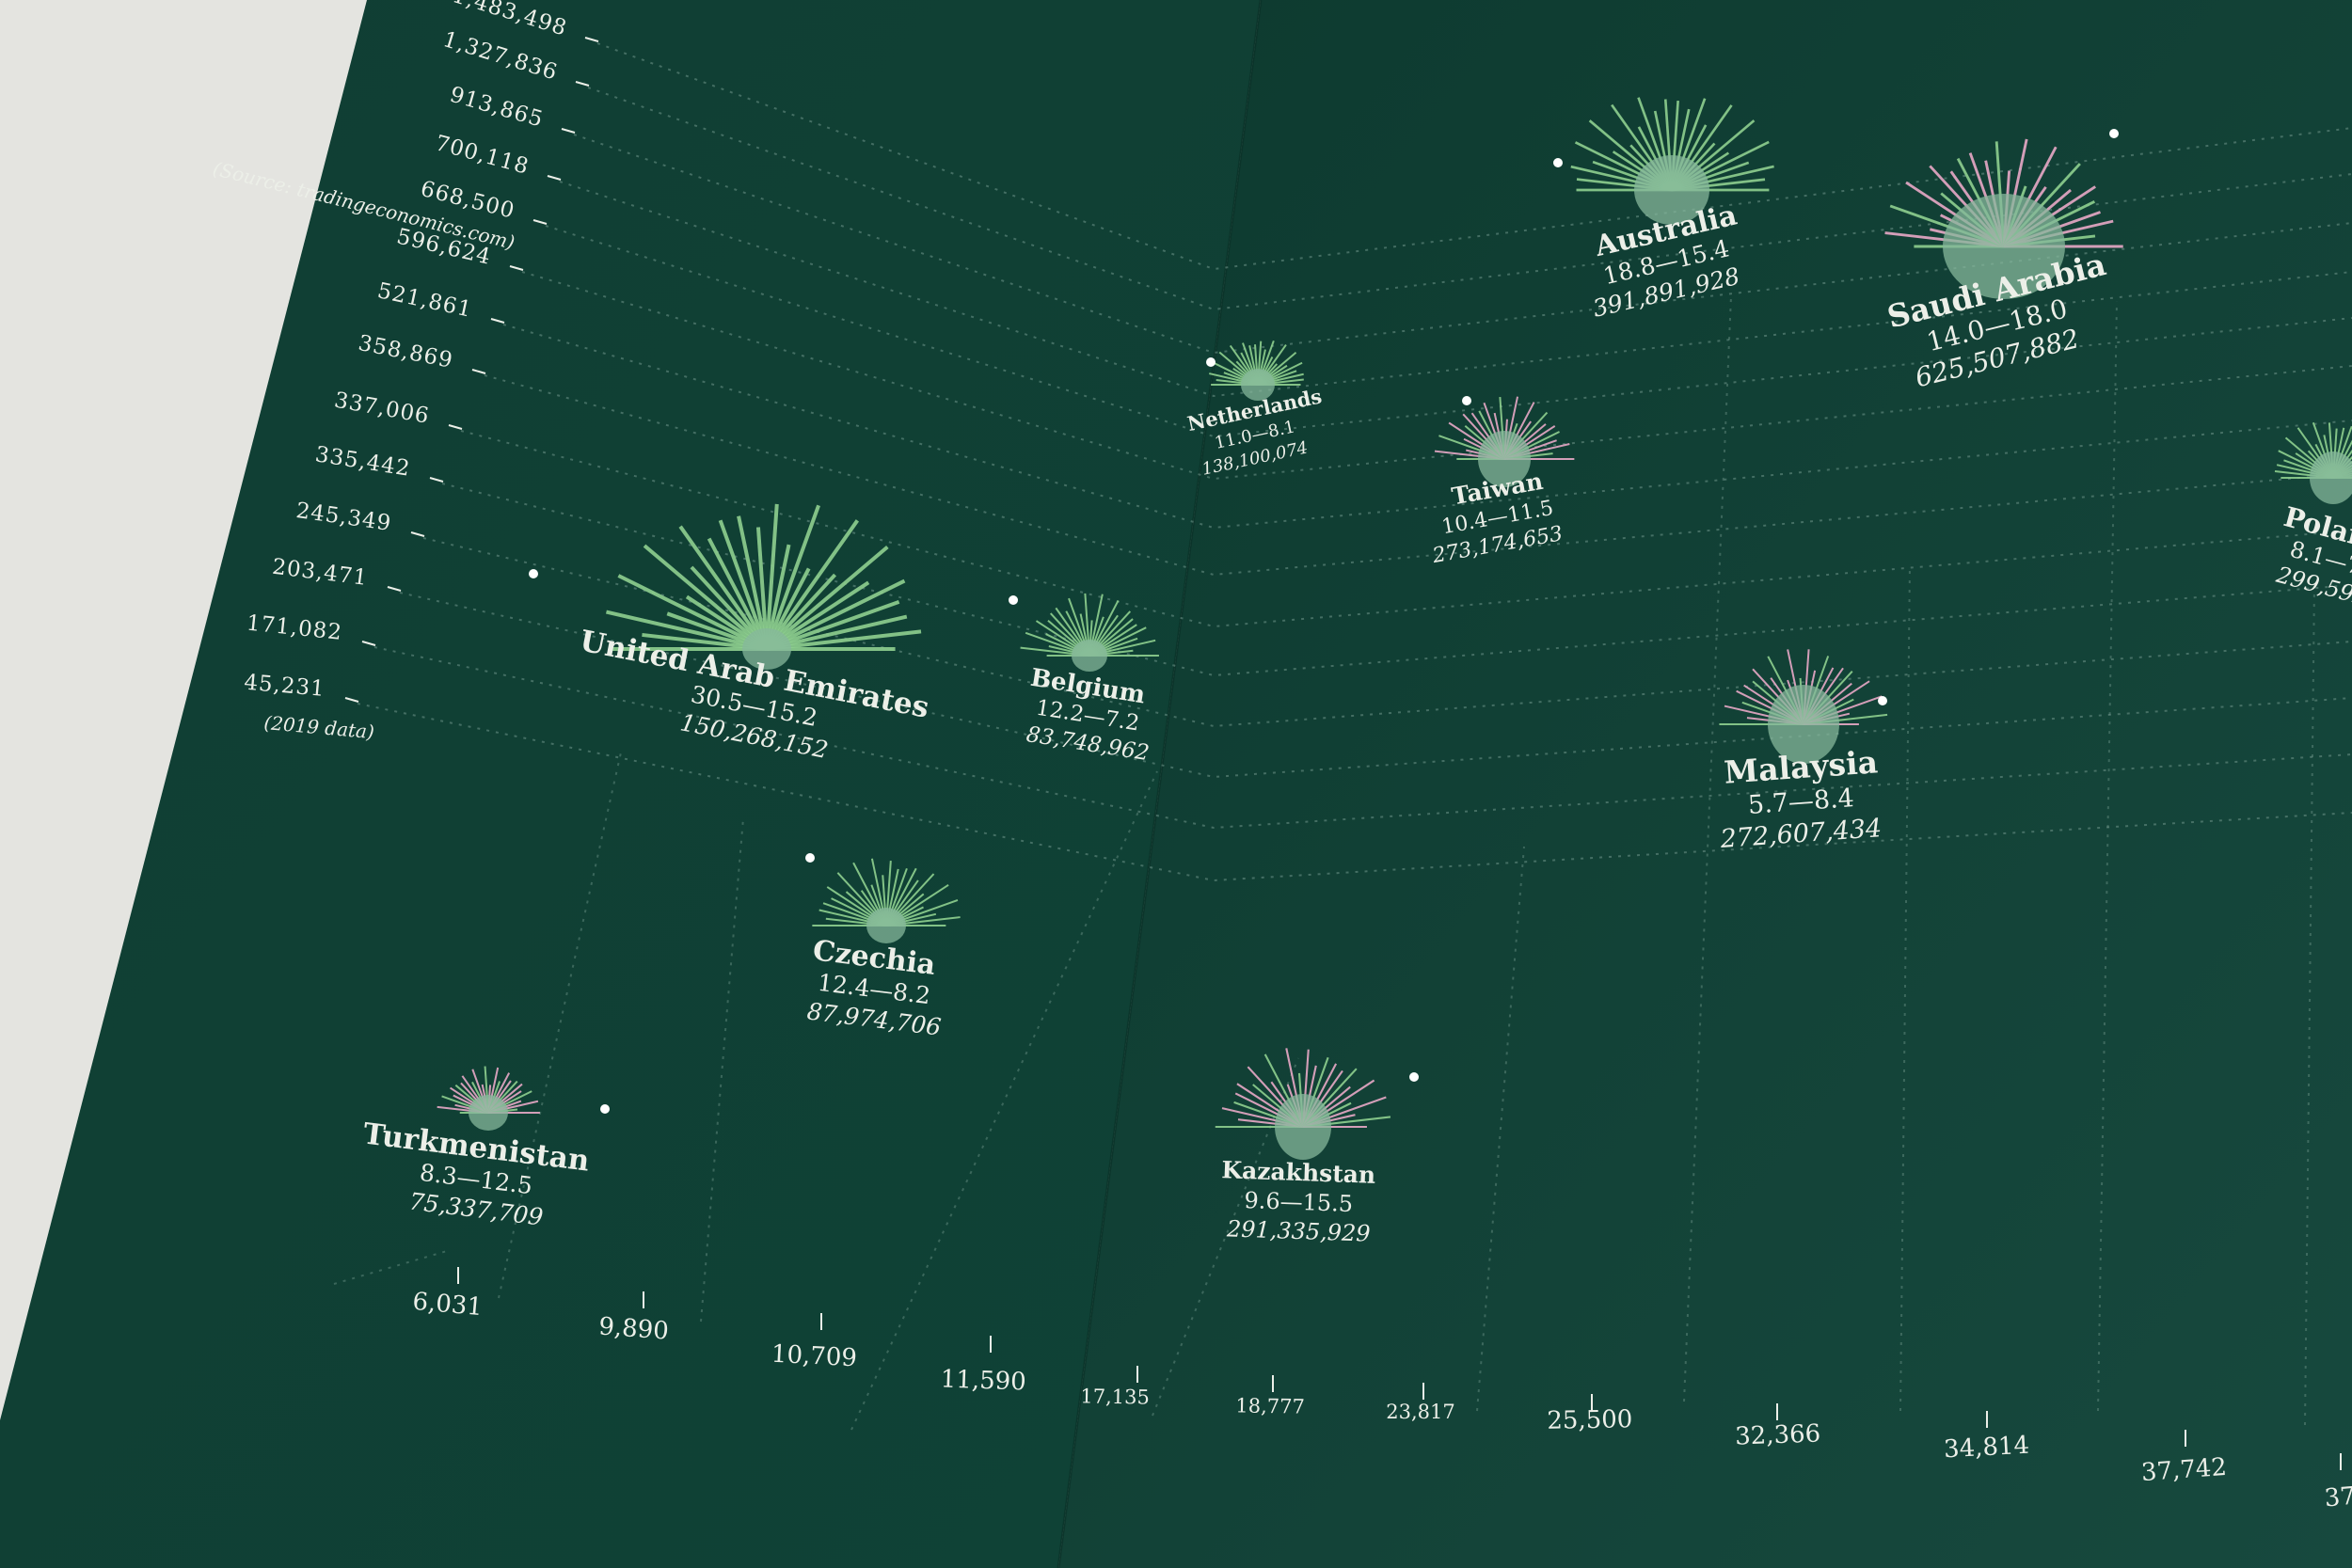  What do you see at coordinates (1298, 1172) in the screenshot?
I see `country-name: Kazakhstan` at bounding box center [1298, 1172].